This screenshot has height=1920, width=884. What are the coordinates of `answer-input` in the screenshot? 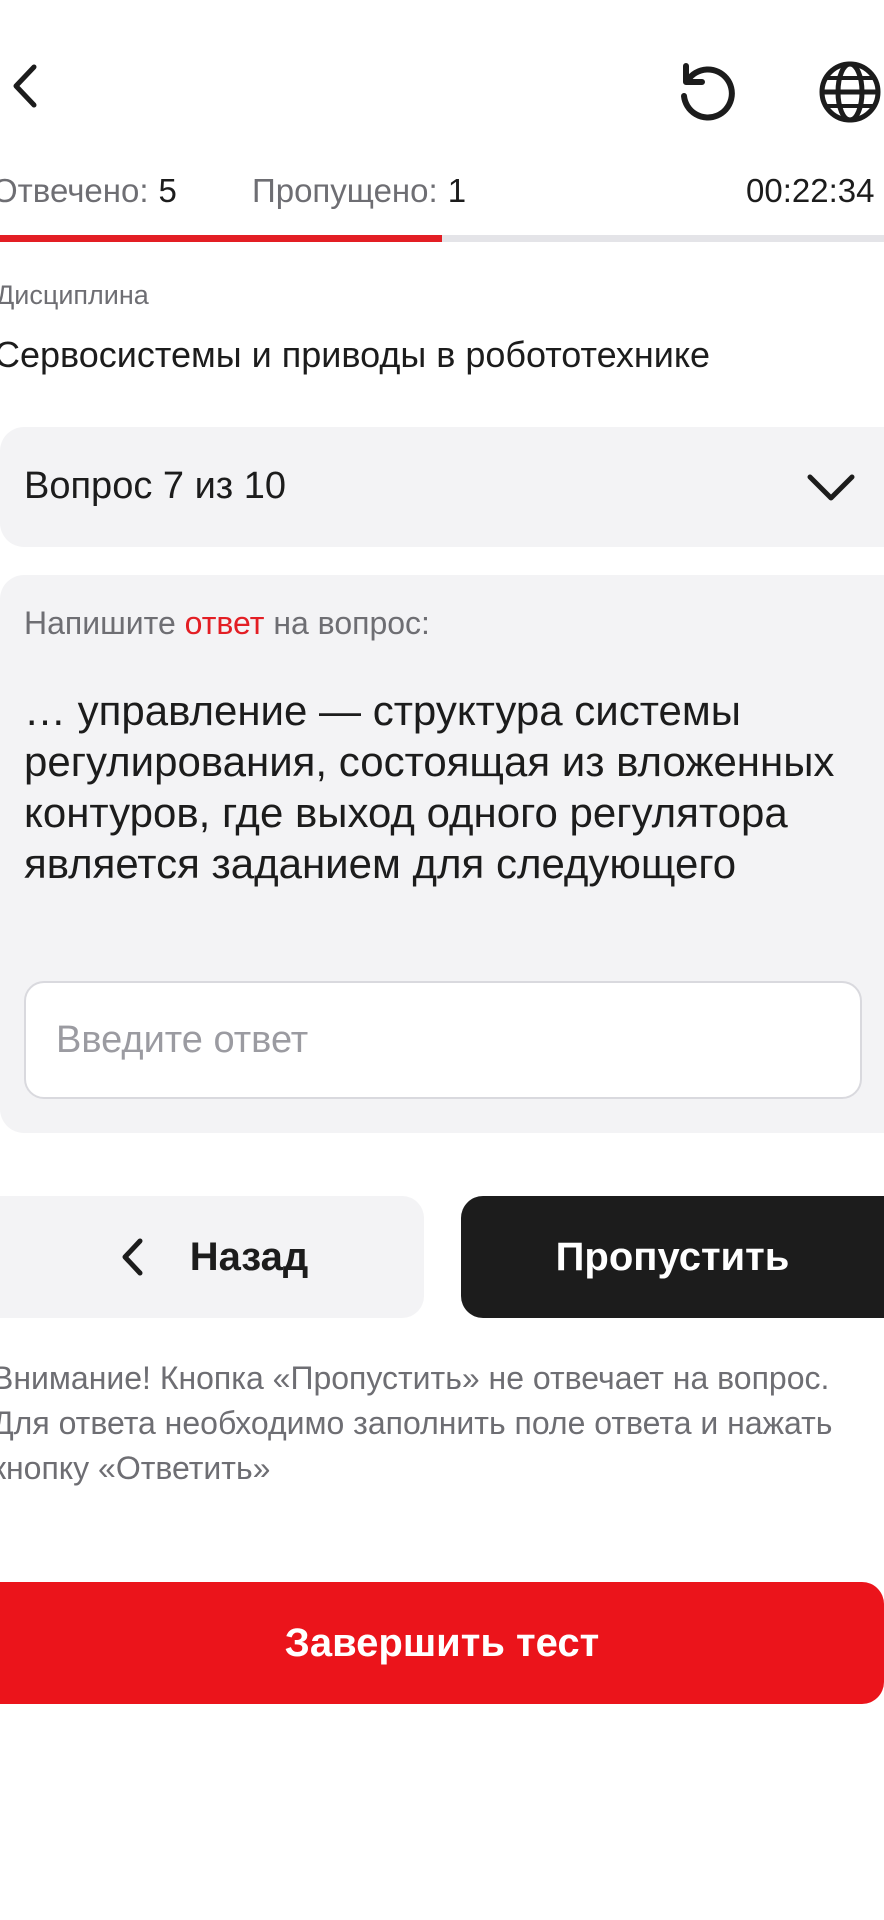 It's located at (443, 1040).